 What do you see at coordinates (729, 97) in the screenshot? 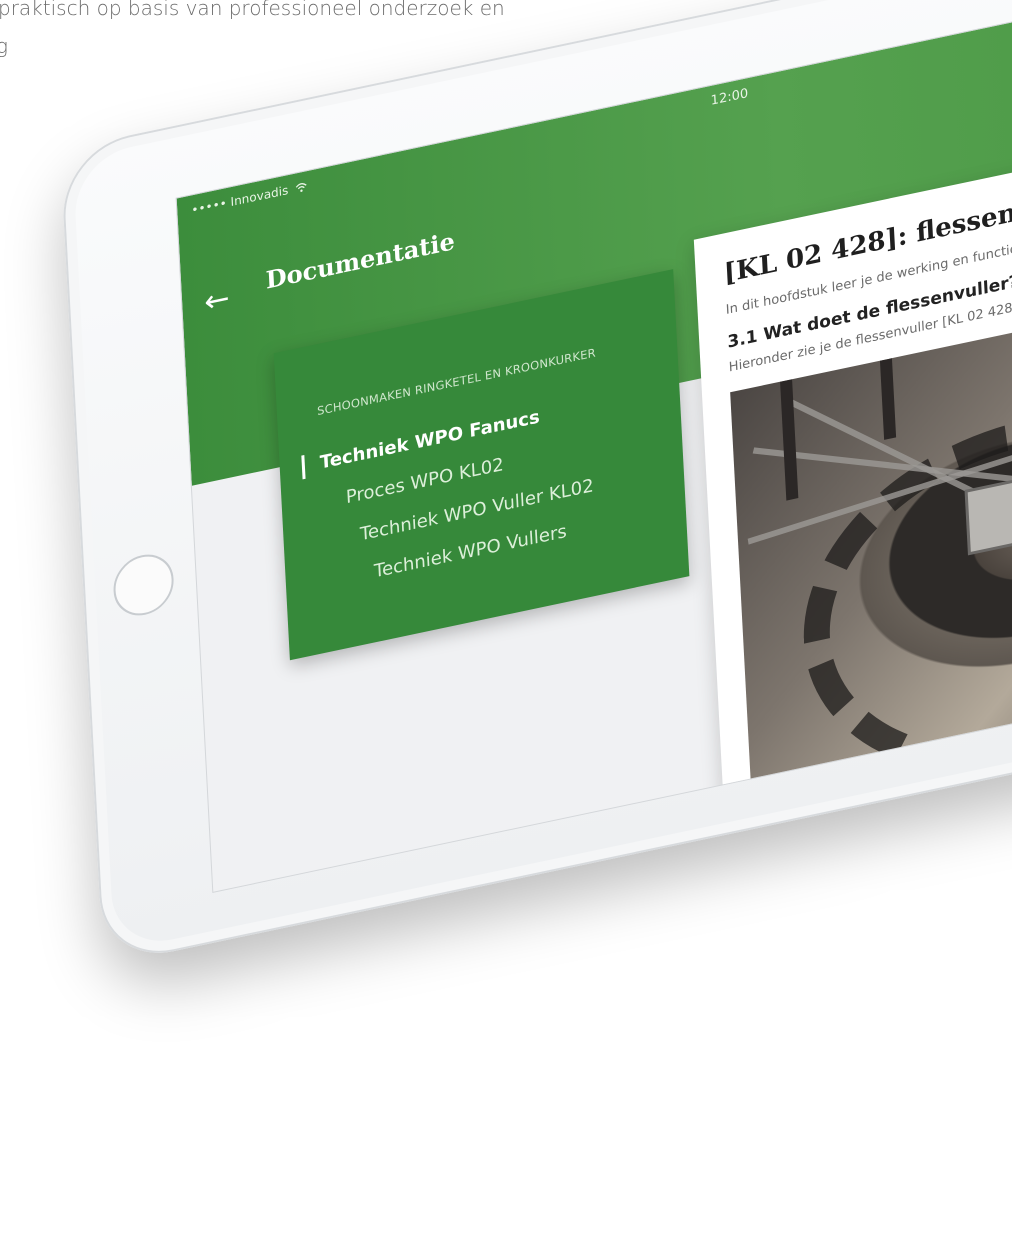
I see `clock: 12:00` at bounding box center [729, 97].